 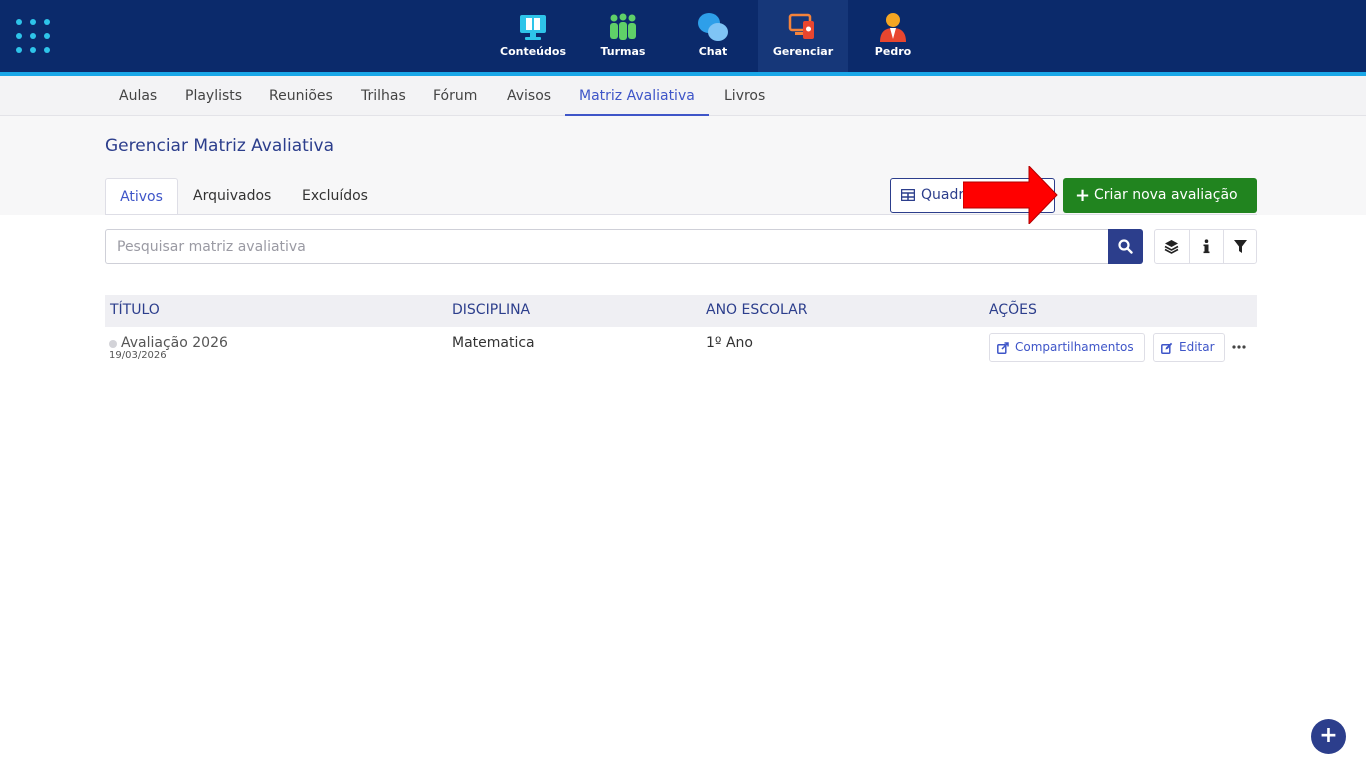 I want to click on user-avatar-icon, so click(x=893, y=27).